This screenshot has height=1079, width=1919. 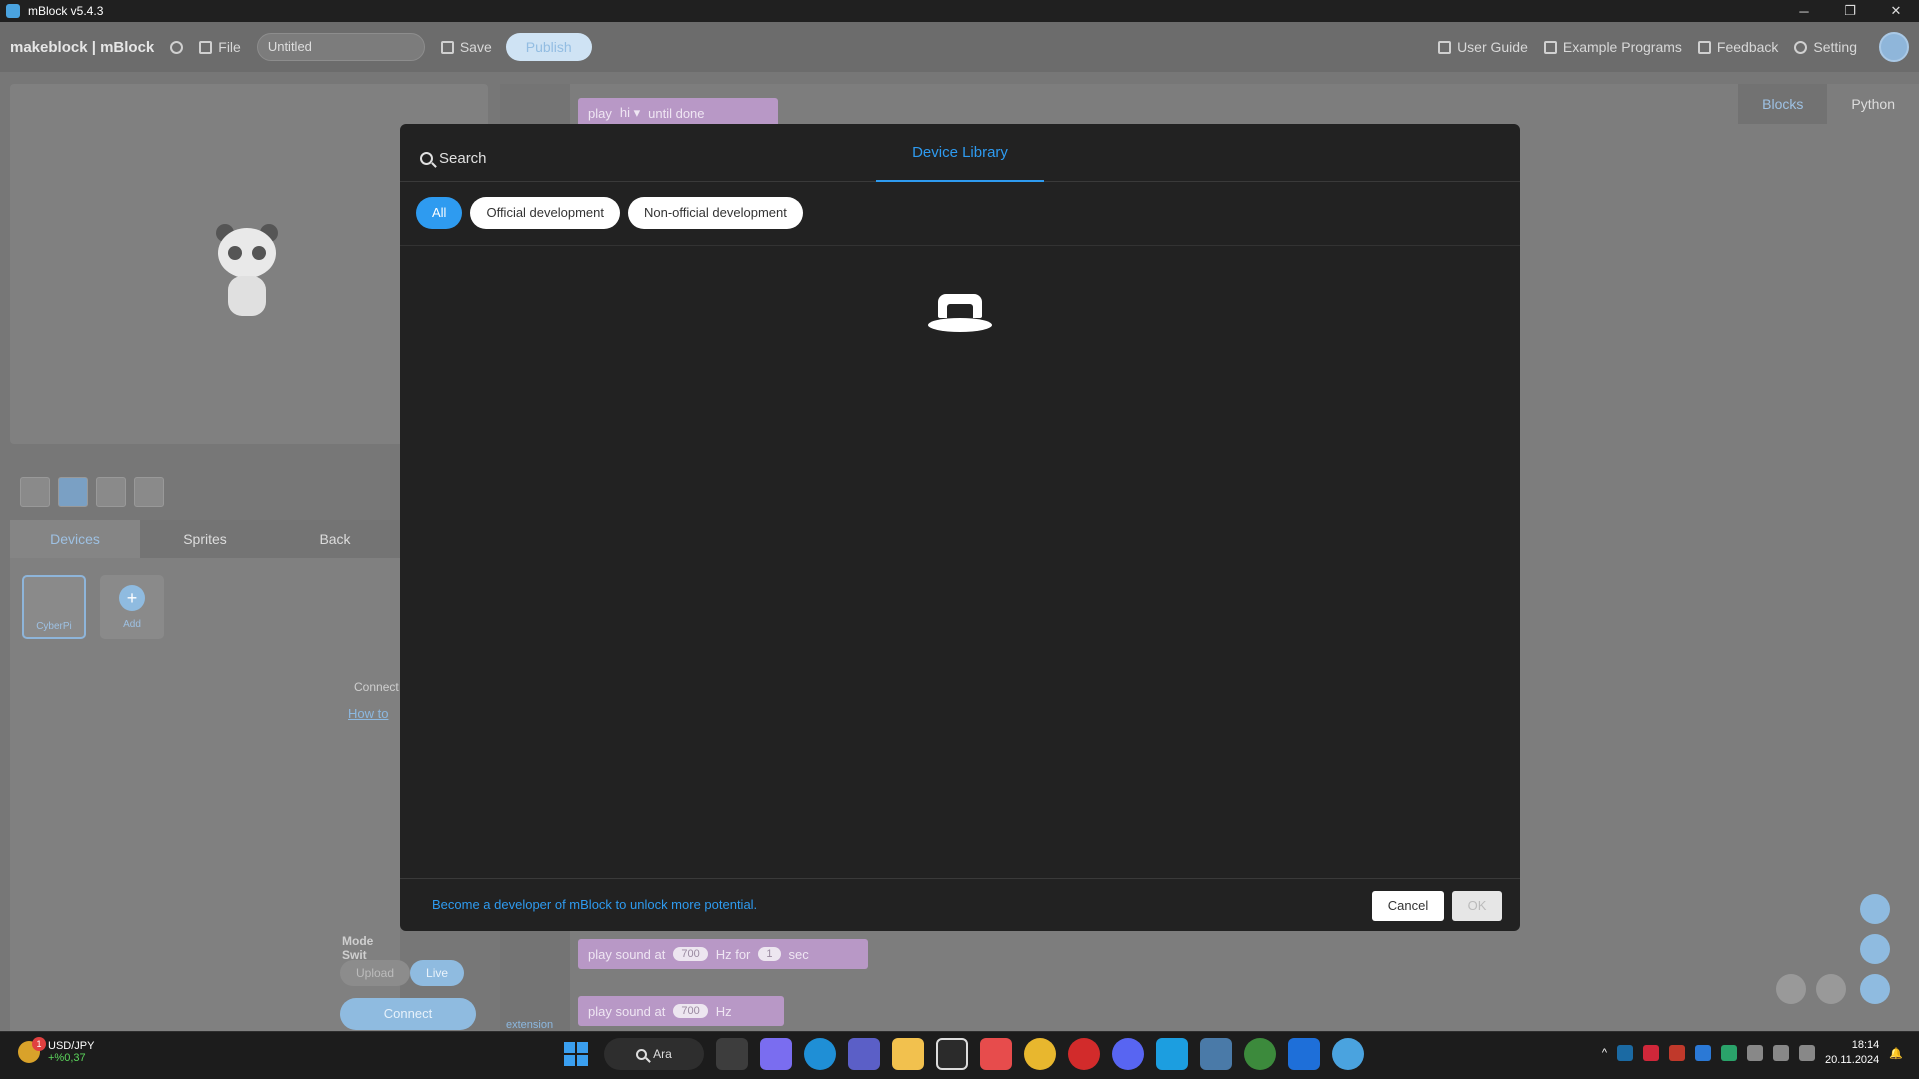 I want to click on zoom-in-icon, so click(x=1875, y=909).